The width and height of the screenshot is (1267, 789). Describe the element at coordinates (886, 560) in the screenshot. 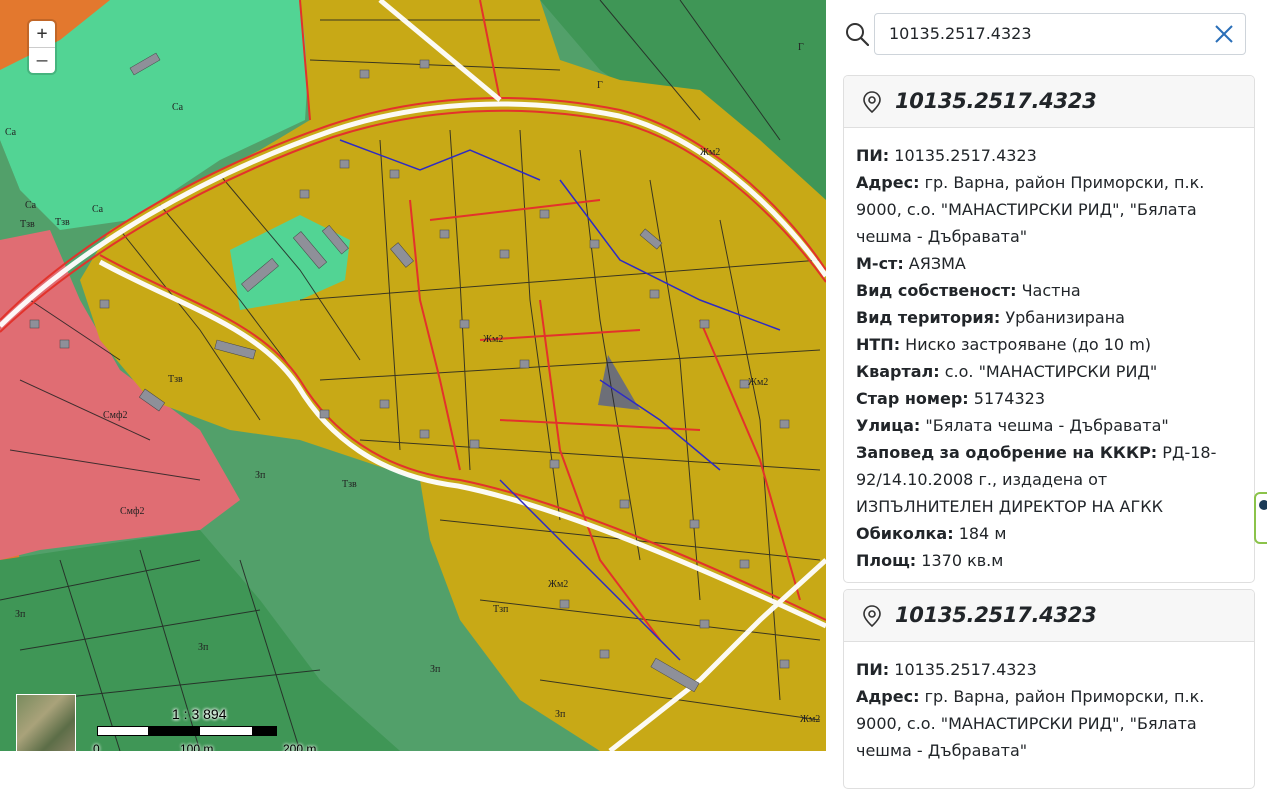

I see `detail-label: Площ:` at that location.